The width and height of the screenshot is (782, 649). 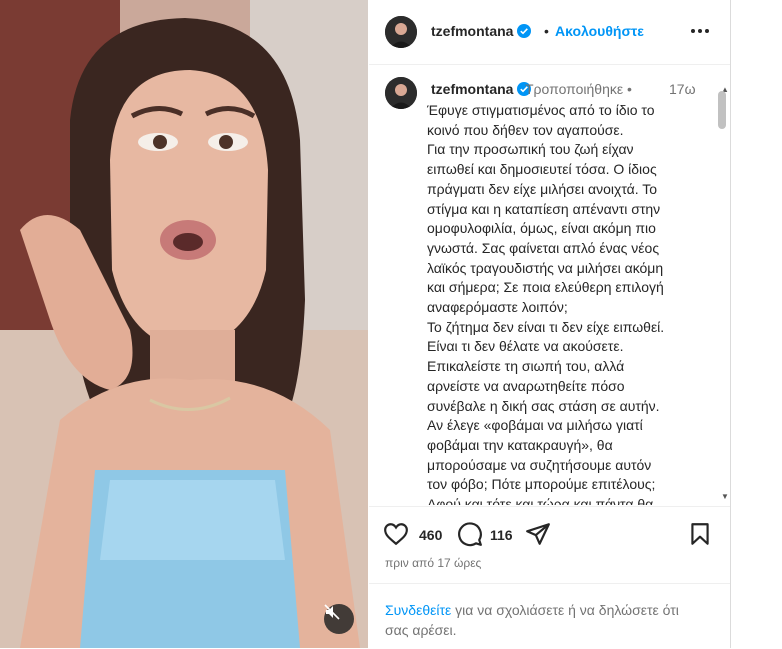 What do you see at coordinates (722, 293) in the screenshot?
I see `scrollbar` at bounding box center [722, 293].